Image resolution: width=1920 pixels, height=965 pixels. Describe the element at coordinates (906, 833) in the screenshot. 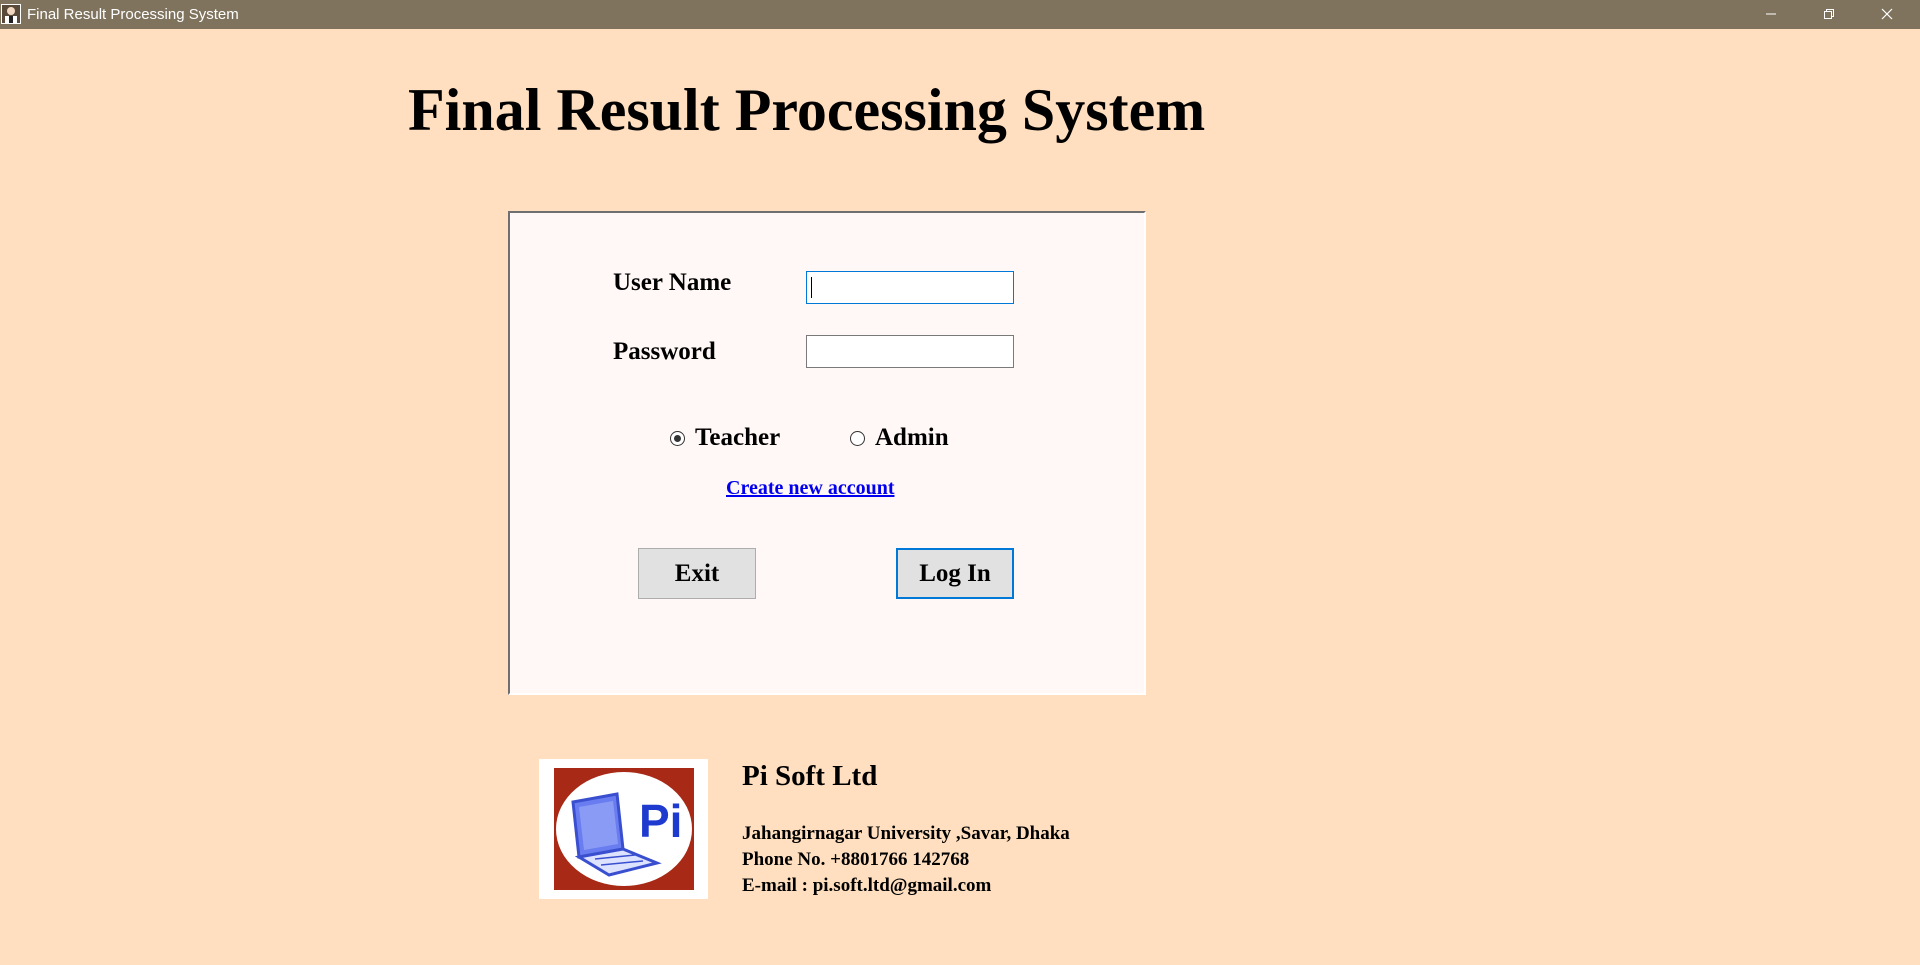

I see `company-address: Jahangirnagar University ,Savar, Dhaka` at that location.